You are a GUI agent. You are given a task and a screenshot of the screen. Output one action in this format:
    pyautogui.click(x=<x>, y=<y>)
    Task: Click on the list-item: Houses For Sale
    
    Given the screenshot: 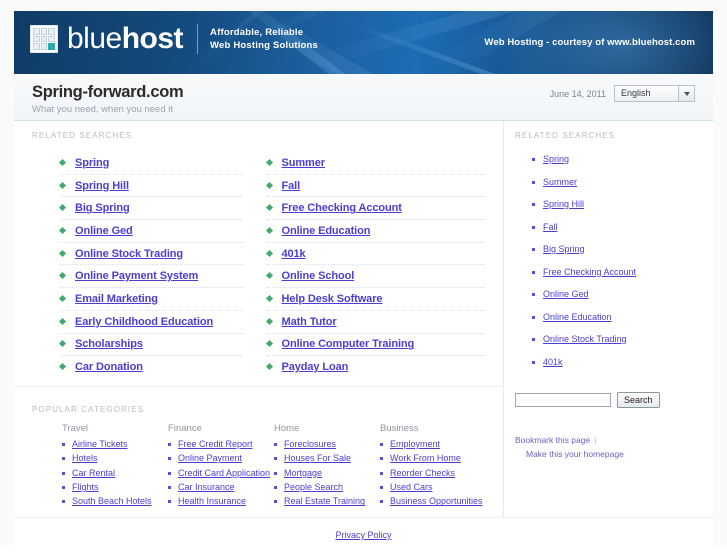 What is the action you would take?
    pyautogui.click(x=327, y=458)
    